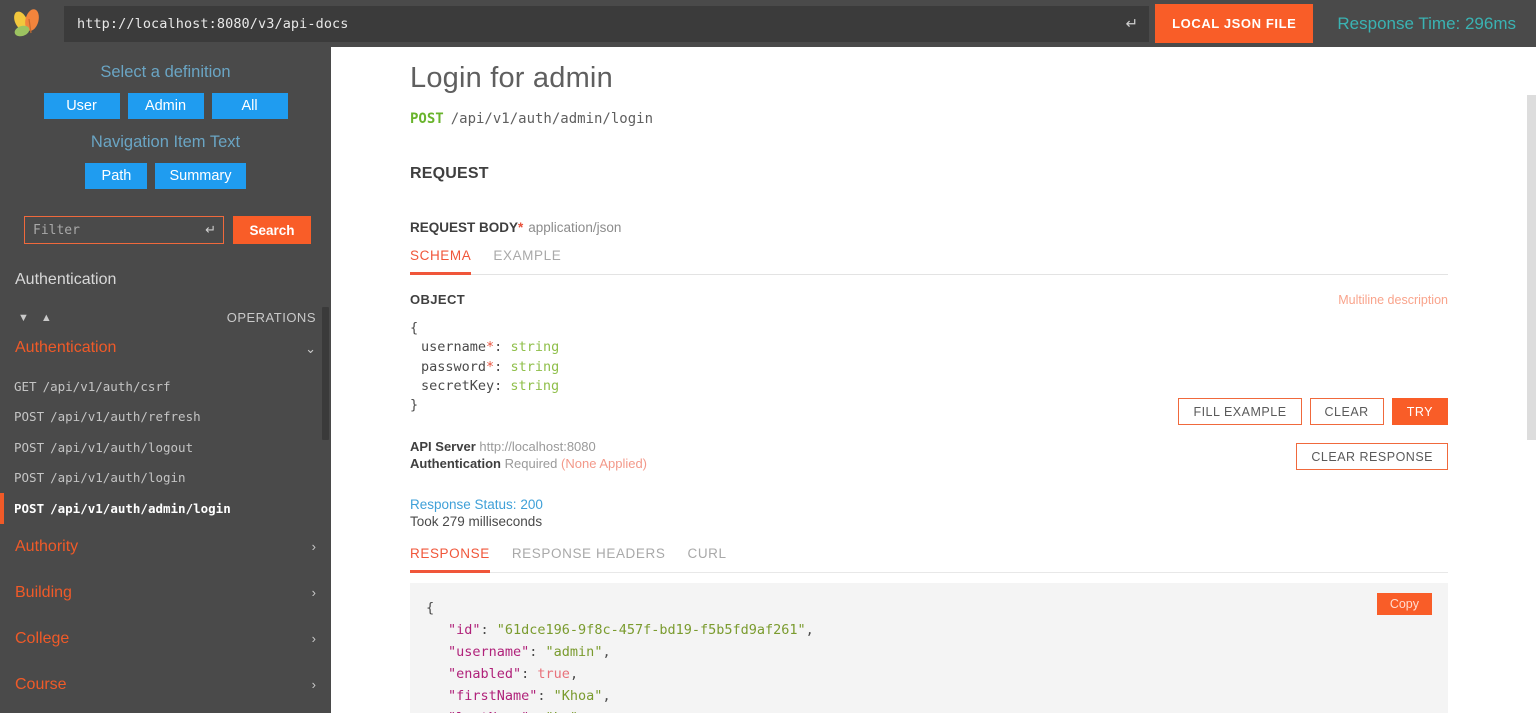 Image resolution: width=1536 pixels, height=713 pixels. I want to click on operation-path: /api/v1/auth/csrf, so click(106, 386).